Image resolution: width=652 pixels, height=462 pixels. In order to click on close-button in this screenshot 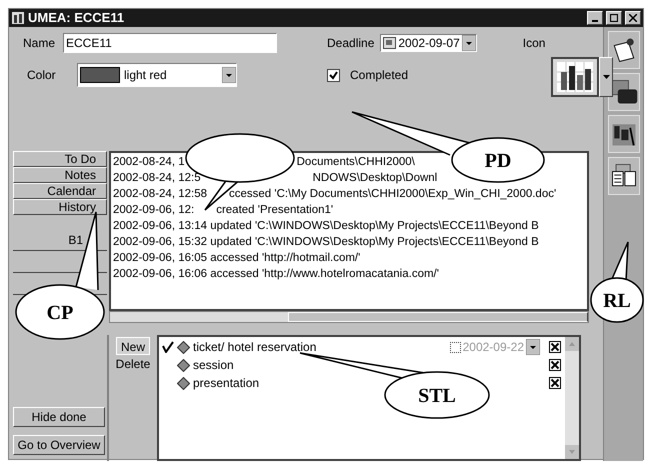, I will do `click(633, 18)`.